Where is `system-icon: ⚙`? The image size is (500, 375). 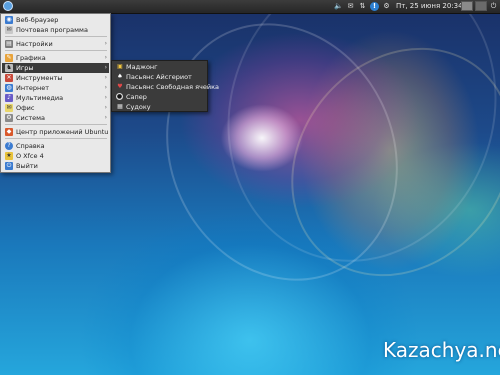 system-icon: ⚙ is located at coordinates (9, 118).